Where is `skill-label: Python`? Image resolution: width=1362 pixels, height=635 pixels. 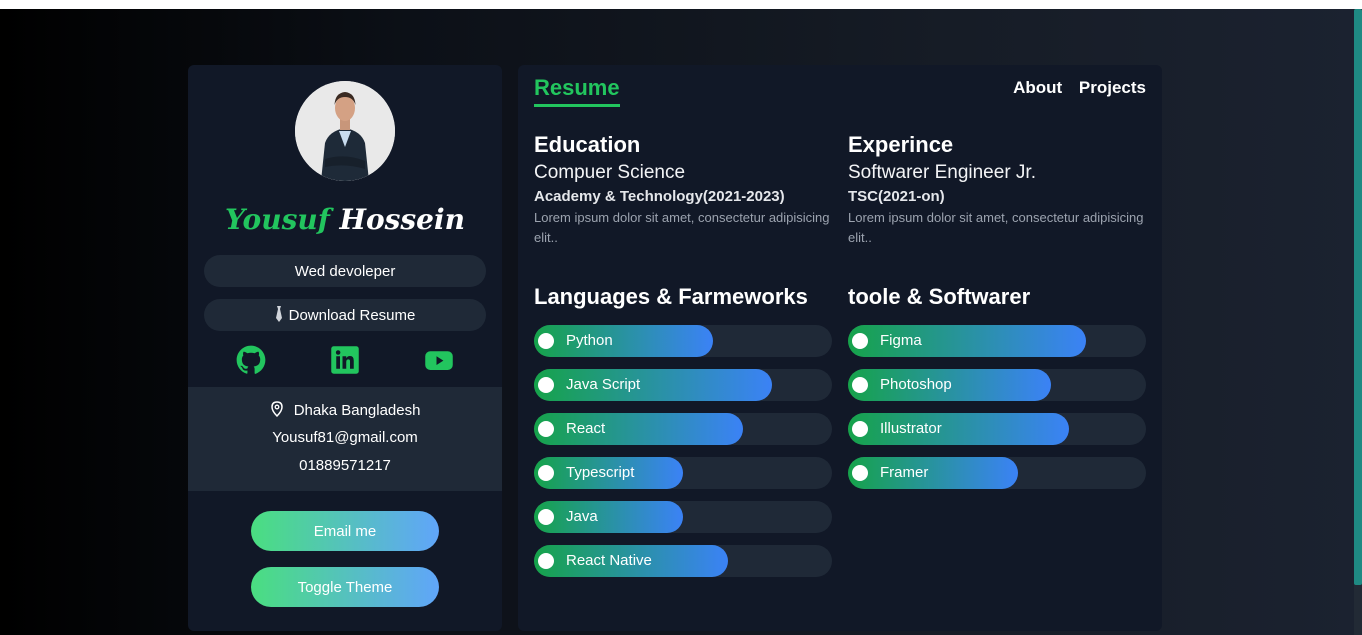
skill-label: Python is located at coordinates (589, 340).